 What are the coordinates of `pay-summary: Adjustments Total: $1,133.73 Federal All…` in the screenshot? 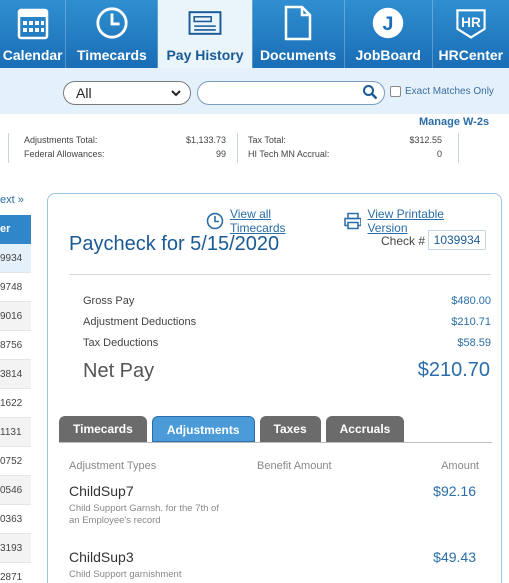 It's located at (239, 147).